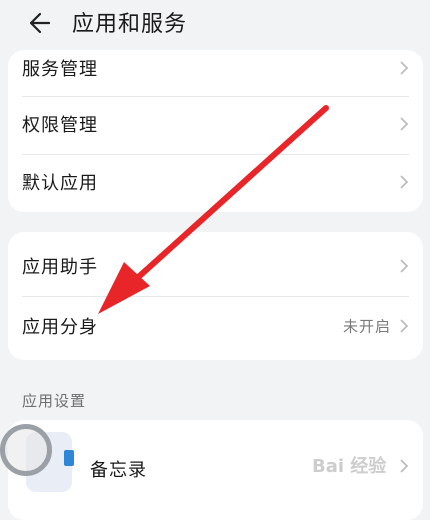 The image size is (430, 520). I want to click on header-bar: 应用和服务, so click(215, 24).